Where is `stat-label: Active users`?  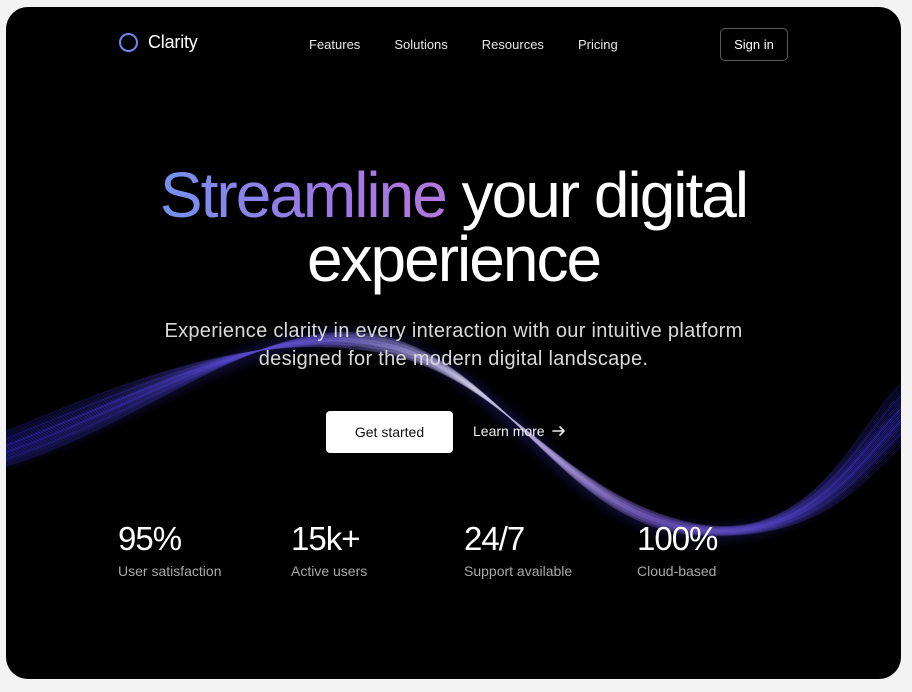
stat-label: Active users is located at coordinates (329, 571).